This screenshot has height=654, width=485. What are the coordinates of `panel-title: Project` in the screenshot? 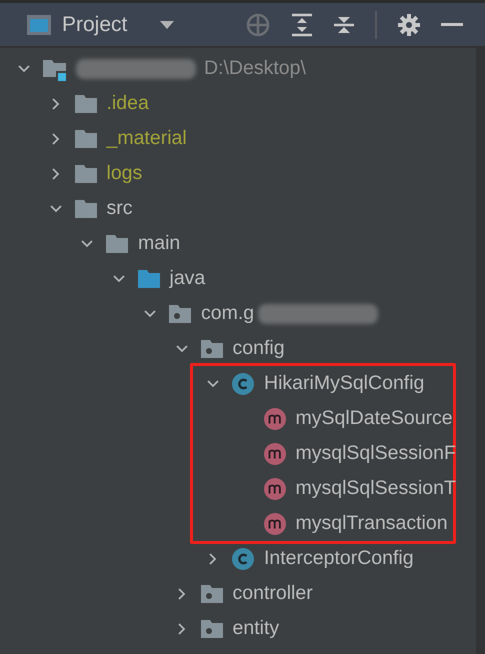 It's located at (95, 24).